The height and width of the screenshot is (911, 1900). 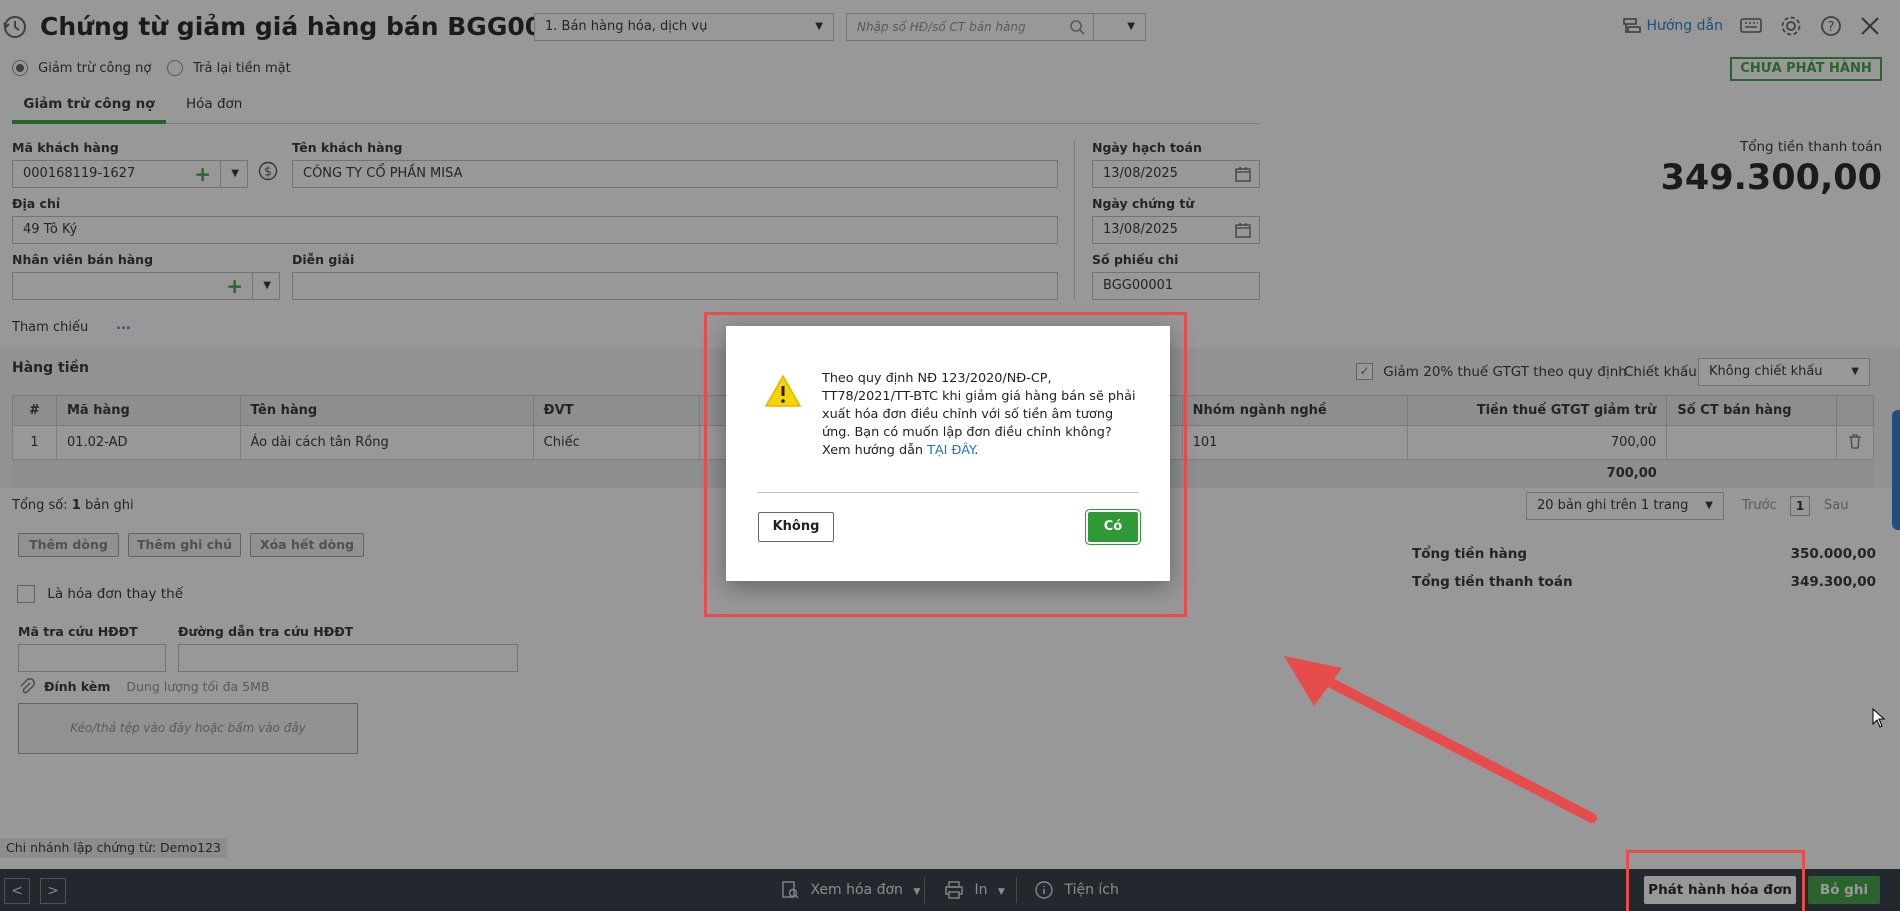 I want to click on annotation-arrow, so click(x=1440, y=742).